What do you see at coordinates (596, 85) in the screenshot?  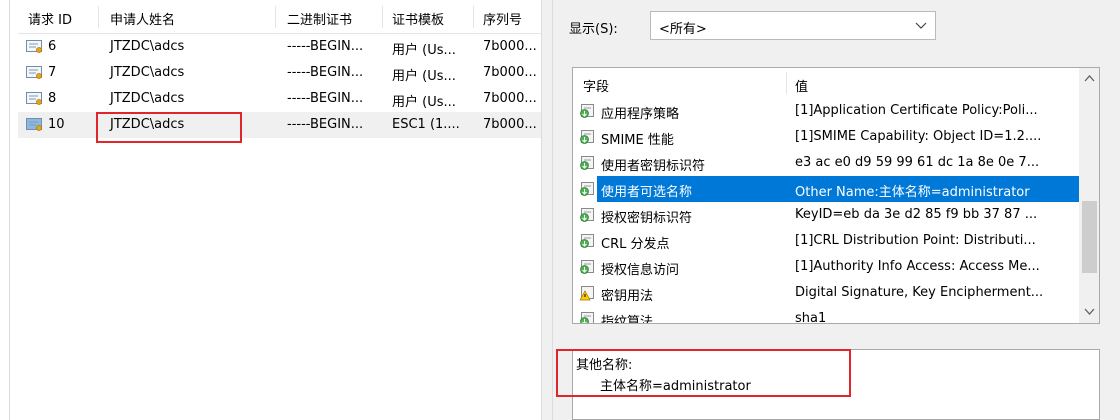 I see `column-header-field: 字段` at bounding box center [596, 85].